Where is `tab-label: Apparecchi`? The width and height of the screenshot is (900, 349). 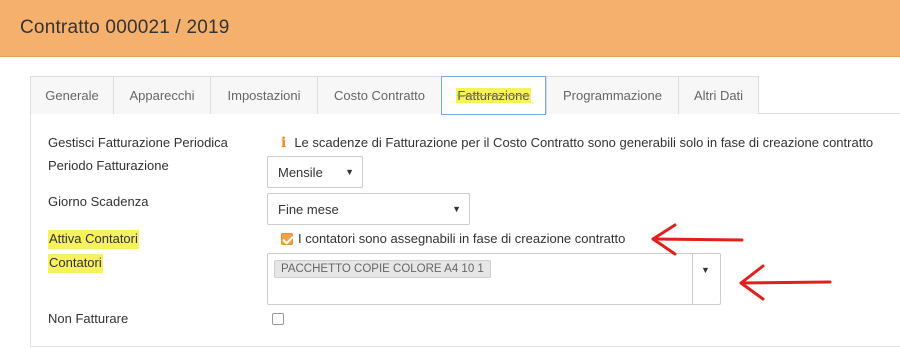 tab-label: Apparecchi is located at coordinates (162, 95).